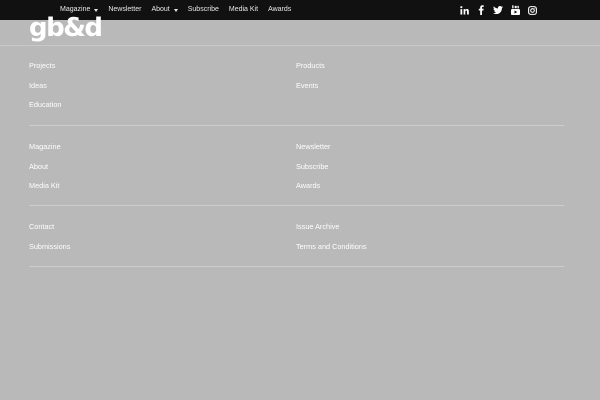 The height and width of the screenshot is (400, 600). I want to click on link-about: About, so click(45, 167).